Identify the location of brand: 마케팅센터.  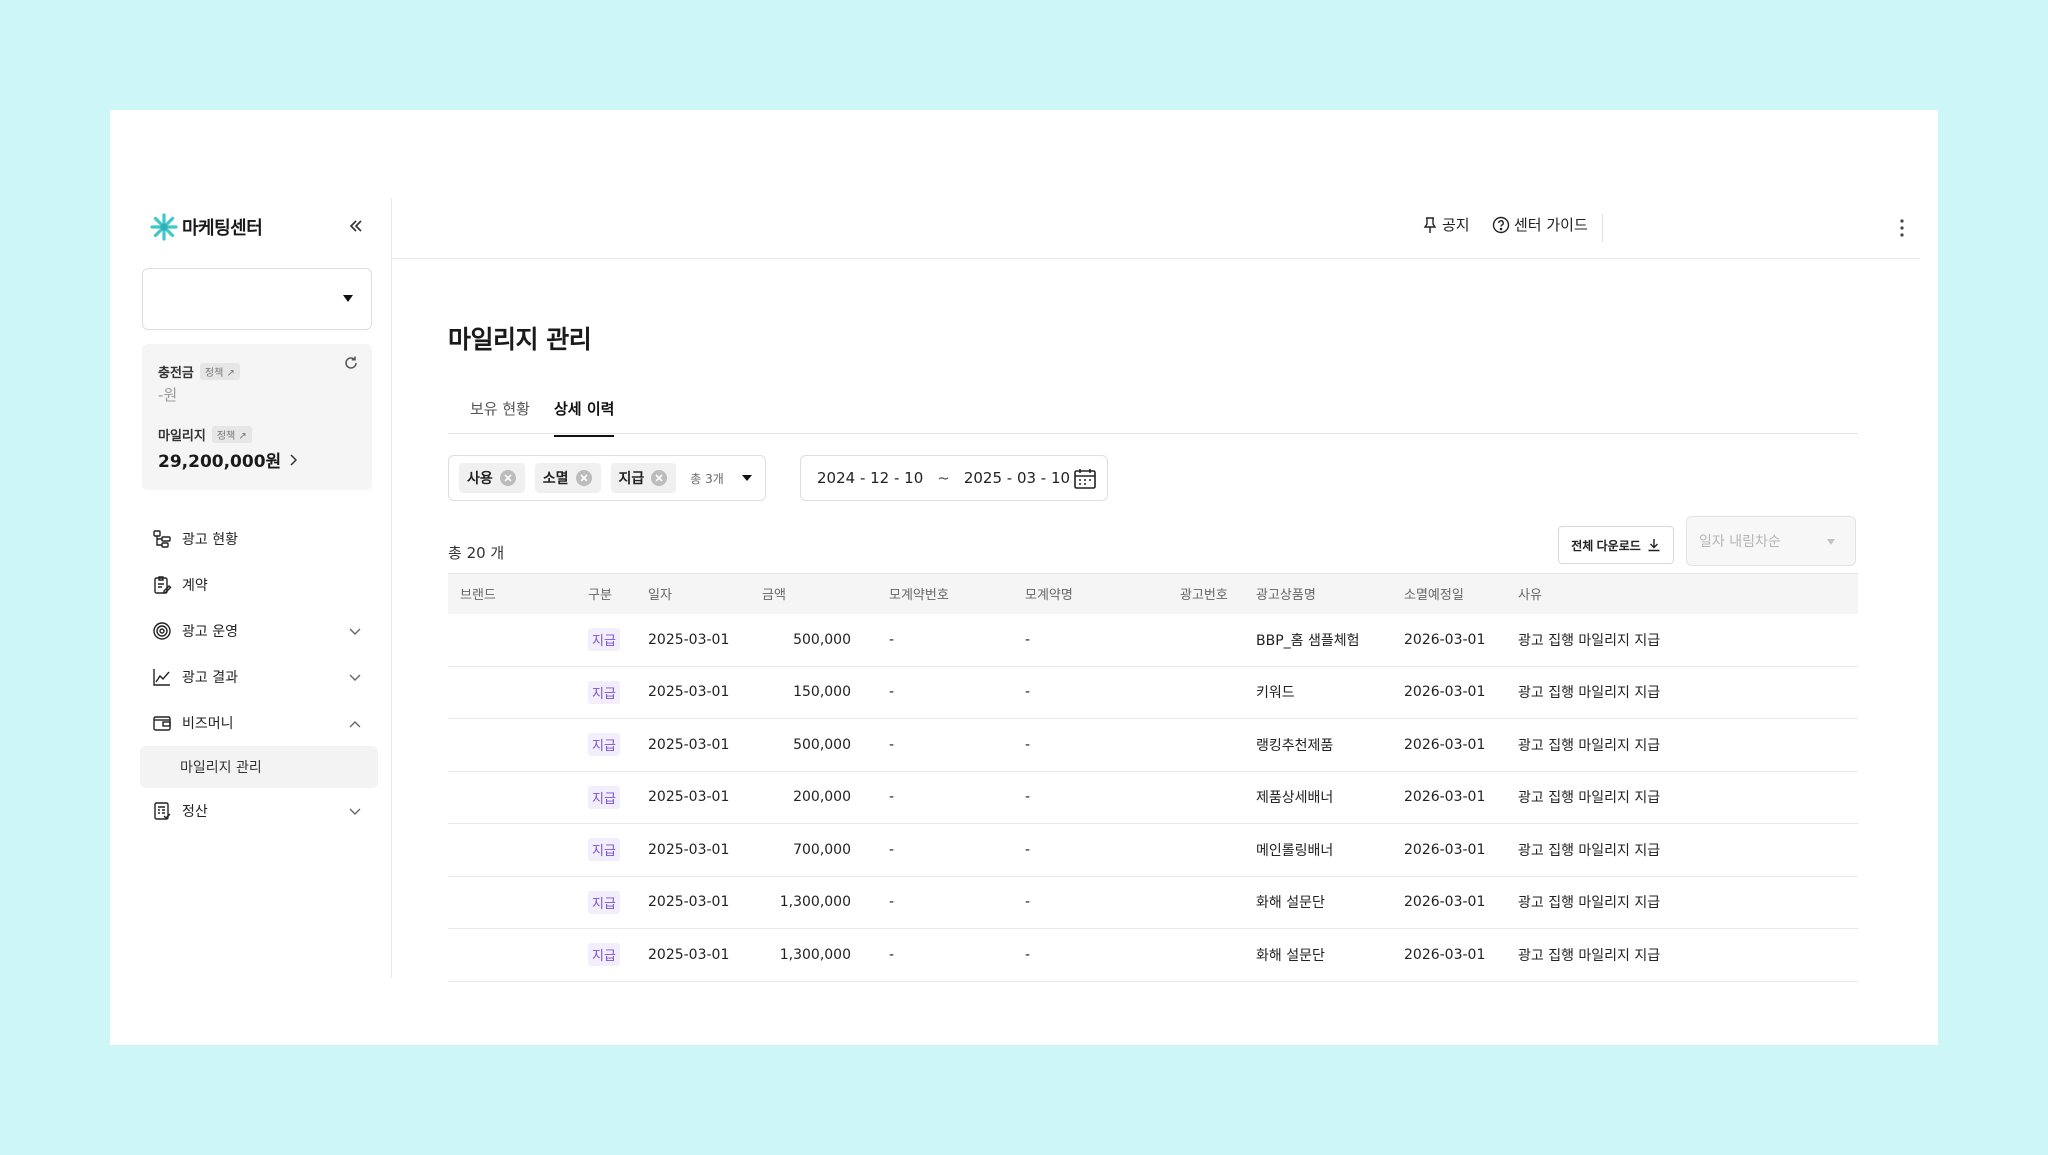
(206, 227).